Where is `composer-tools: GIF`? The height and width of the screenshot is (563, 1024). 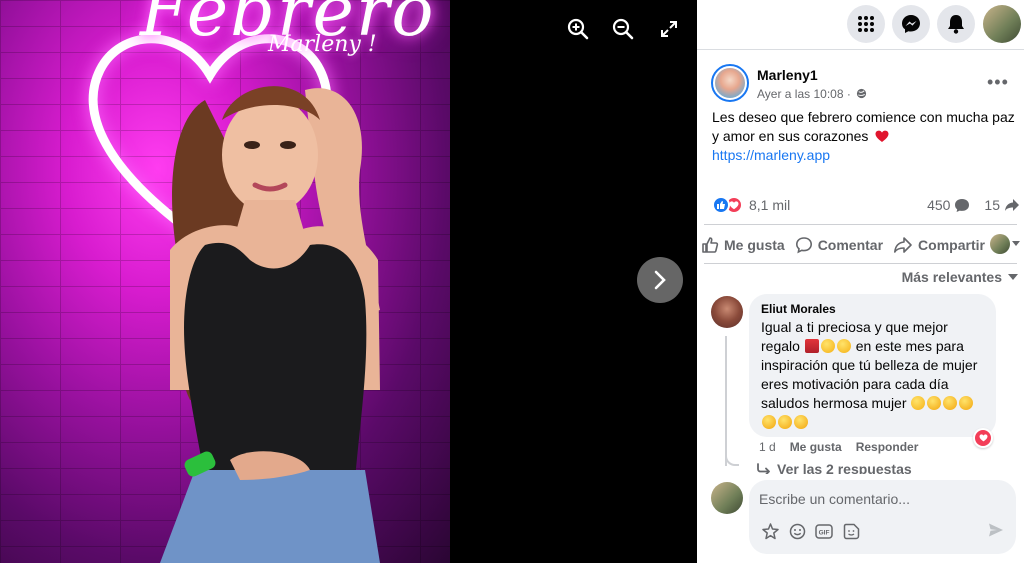
composer-tools: GIF is located at coordinates (810, 531).